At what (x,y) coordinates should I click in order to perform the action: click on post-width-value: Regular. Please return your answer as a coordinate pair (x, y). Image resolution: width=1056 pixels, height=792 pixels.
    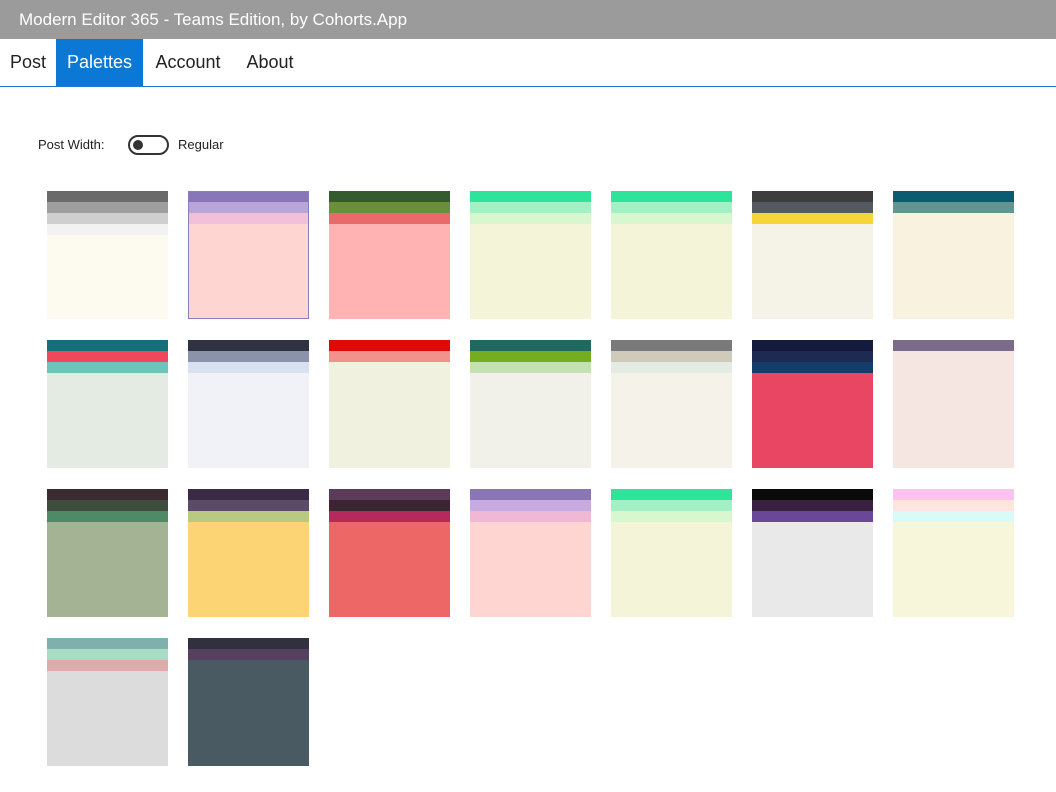
    Looking at the image, I should click on (201, 144).